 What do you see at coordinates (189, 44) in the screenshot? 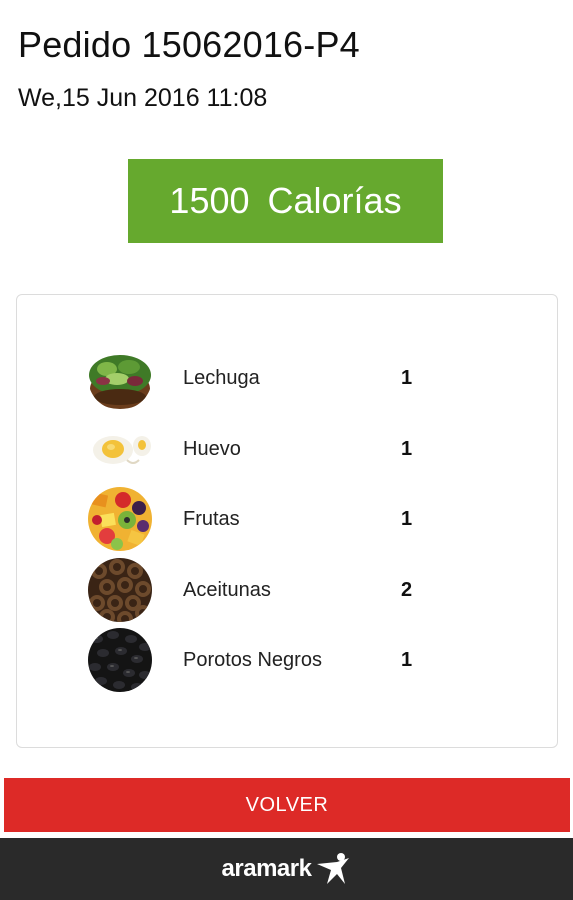
I see `order-title: Pedido 15062016-P4` at bounding box center [189, 44].